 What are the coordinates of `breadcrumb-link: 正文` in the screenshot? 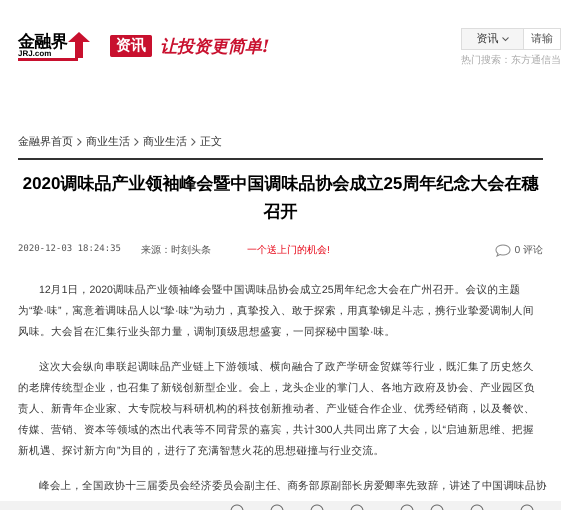 It's located at (211, 142).